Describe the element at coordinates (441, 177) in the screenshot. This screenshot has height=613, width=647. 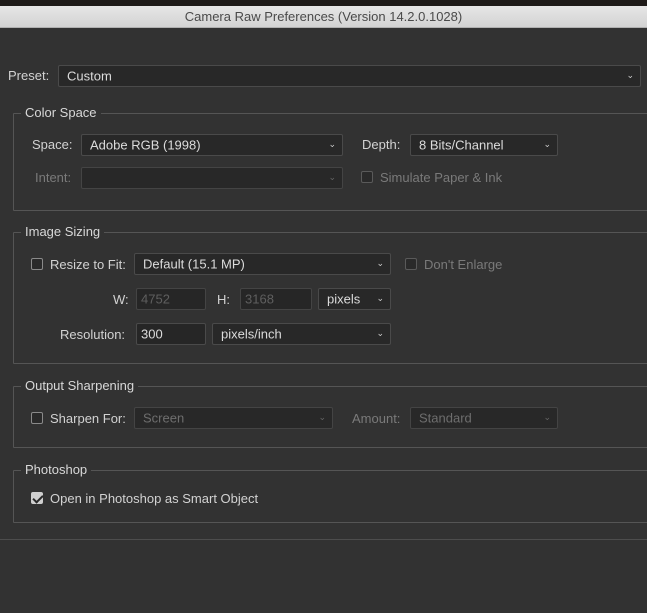
I see `simulate-paper-label: Simulate Paper & Ink` at that location.